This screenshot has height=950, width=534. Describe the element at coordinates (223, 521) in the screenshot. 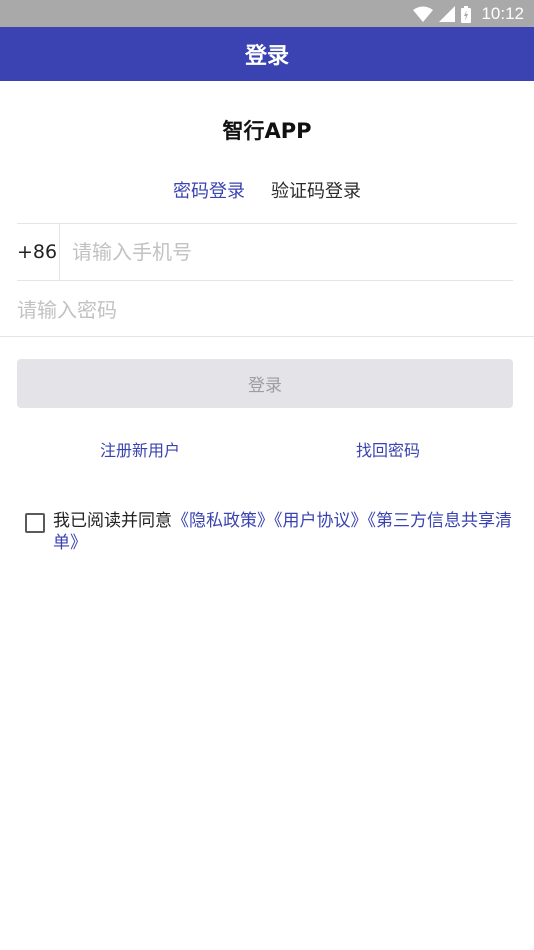

I see `privacy-policy-link: 《隐私政策》` at that location.